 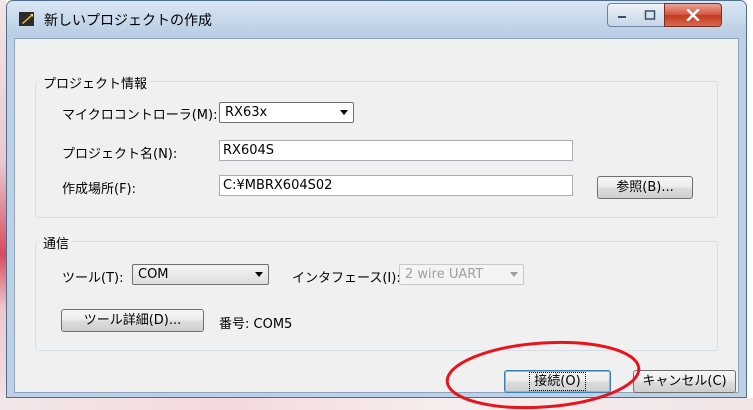 What do you see at coordinates (376, 404) in the screenshot?
I see `background-bottom-edge` at bounding box center [376, 404].